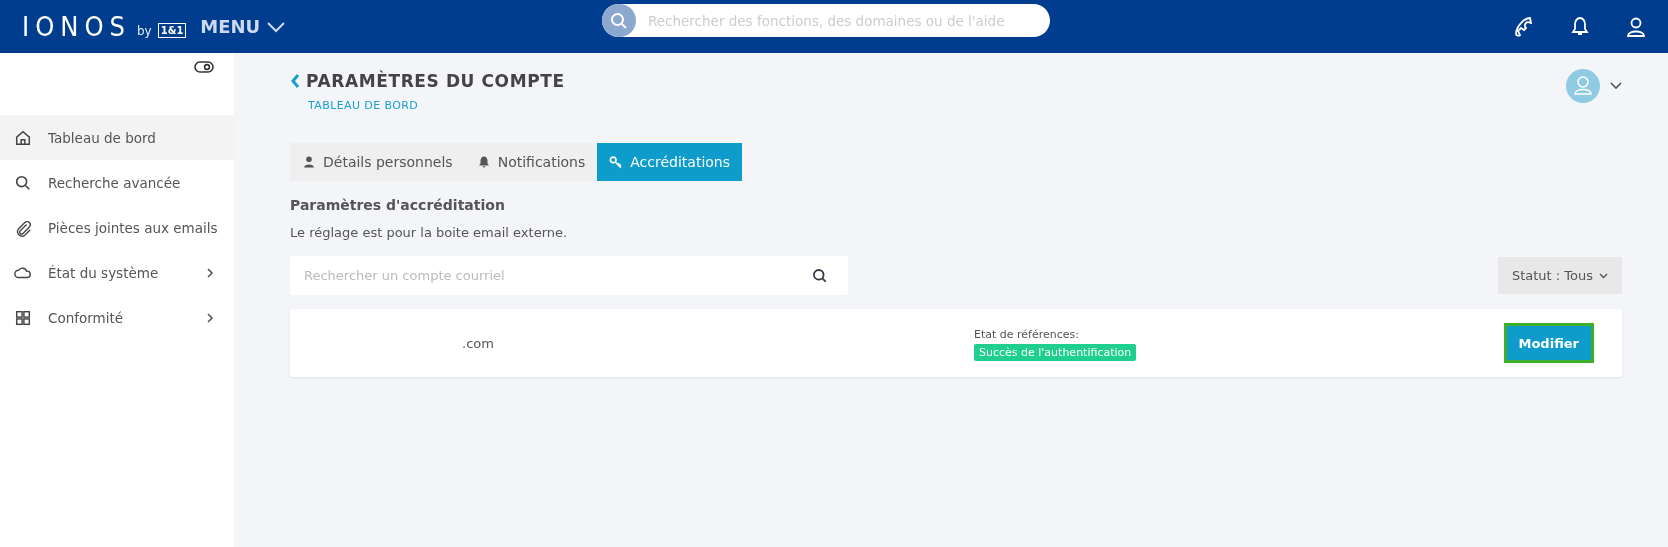 The width and height of the screenshot is (1668, 547). Describe the element at coordinates (435, 81) in the screenshot. I see `page-title: PARAMÈTRES DU COMPTE` at that location.